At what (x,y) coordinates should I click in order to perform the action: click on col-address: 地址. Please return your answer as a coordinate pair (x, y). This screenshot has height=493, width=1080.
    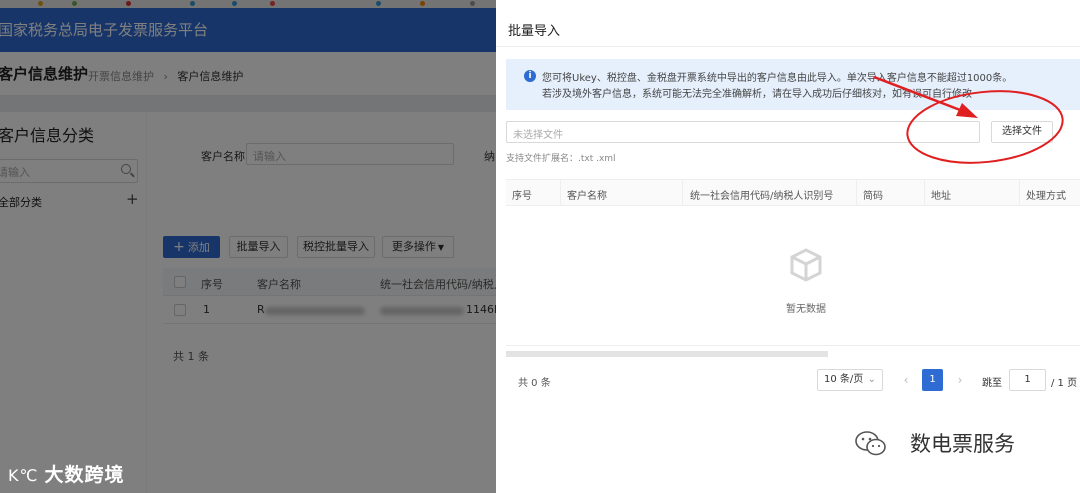
    Looking at the image, I should click on (941, 196).